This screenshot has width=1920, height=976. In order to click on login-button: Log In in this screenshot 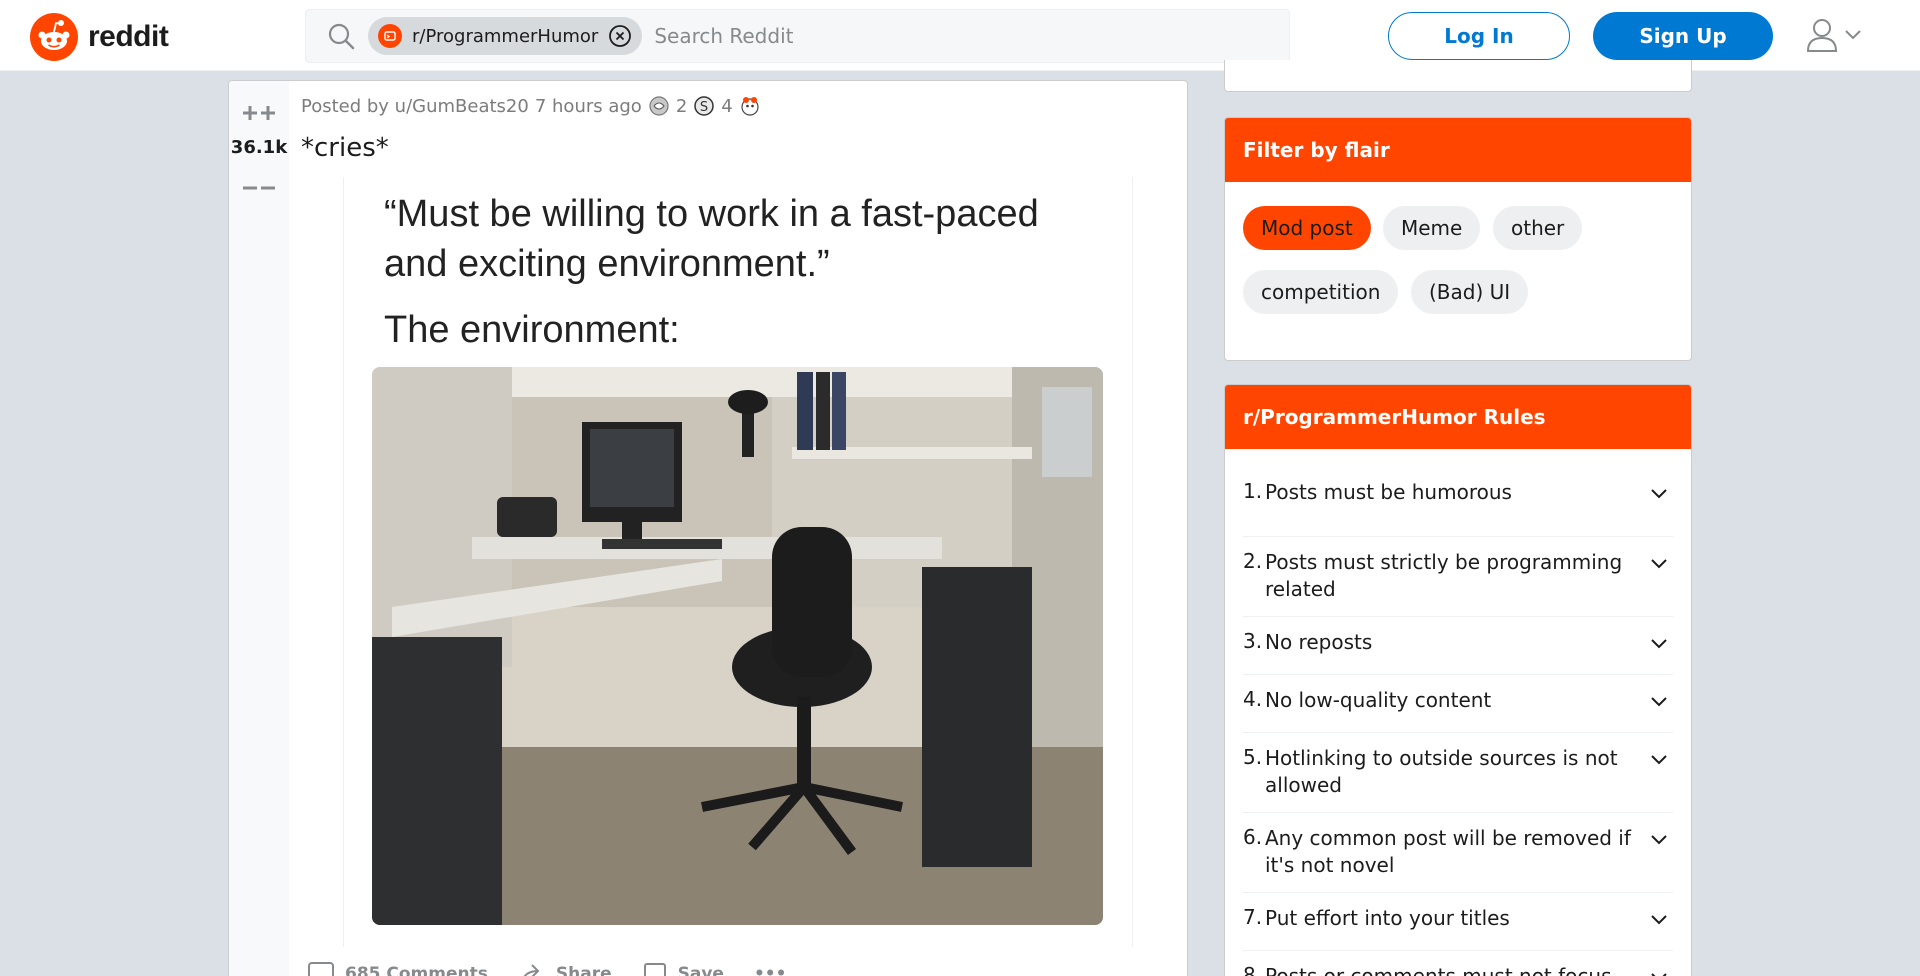, I will do `click(1479, 36)`.